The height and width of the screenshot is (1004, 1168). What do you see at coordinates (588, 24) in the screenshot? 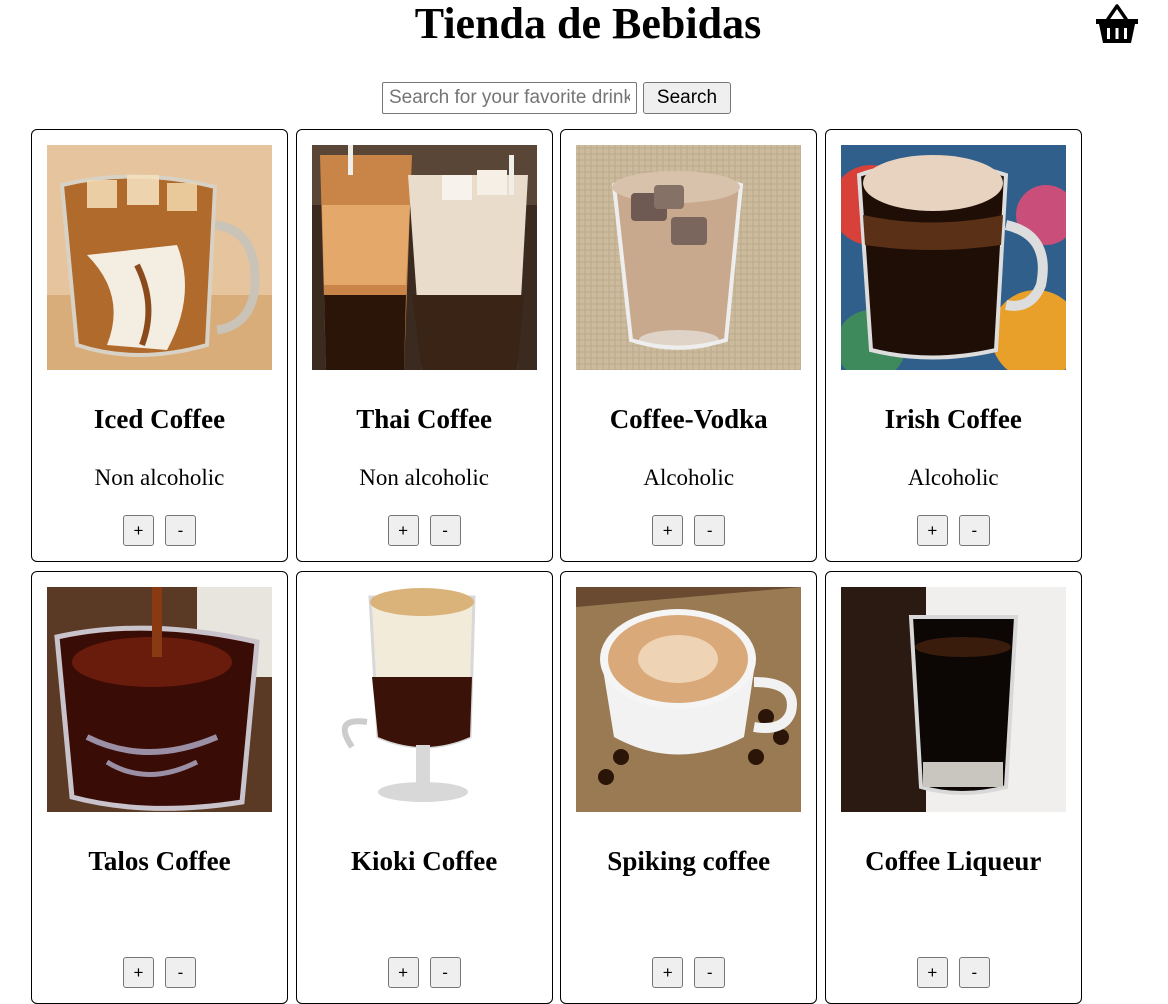
I see `page-title: Tienda de Bebidas` at bounding box center [588, 24].